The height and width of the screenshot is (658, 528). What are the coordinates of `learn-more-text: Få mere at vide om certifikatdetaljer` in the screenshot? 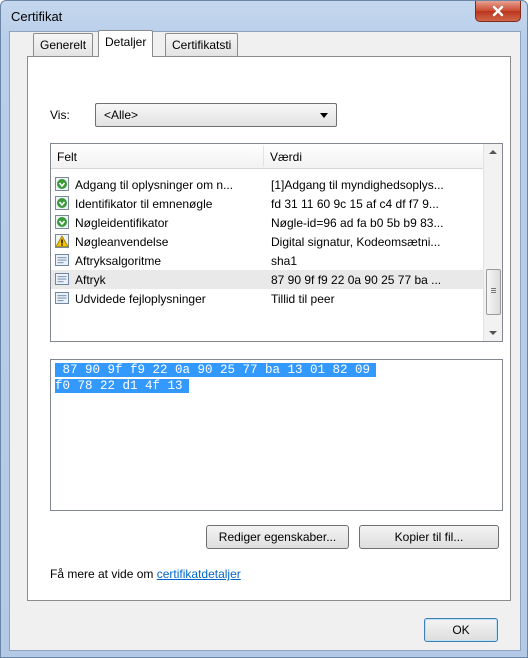 It's located at (145, 574).